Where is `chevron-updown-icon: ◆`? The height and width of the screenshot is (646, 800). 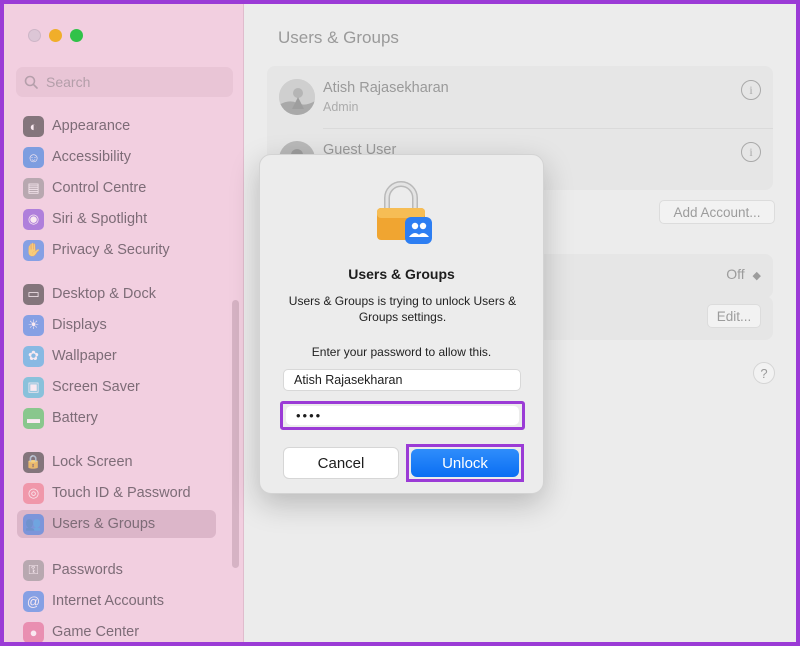
chevron-updown-icon: ◆ is located at coordinates (756, 276).